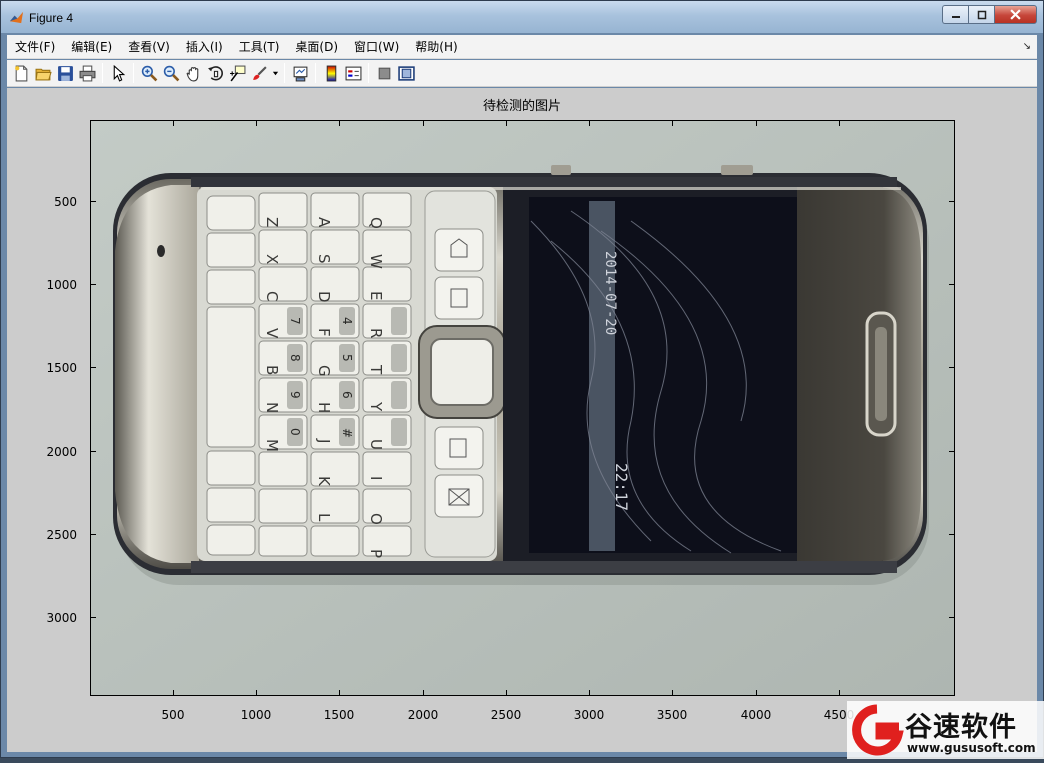  What do you see at coordinates (376, 519) in the screenshot?
I see `key-letter: O` at bounding box center [376, 519].